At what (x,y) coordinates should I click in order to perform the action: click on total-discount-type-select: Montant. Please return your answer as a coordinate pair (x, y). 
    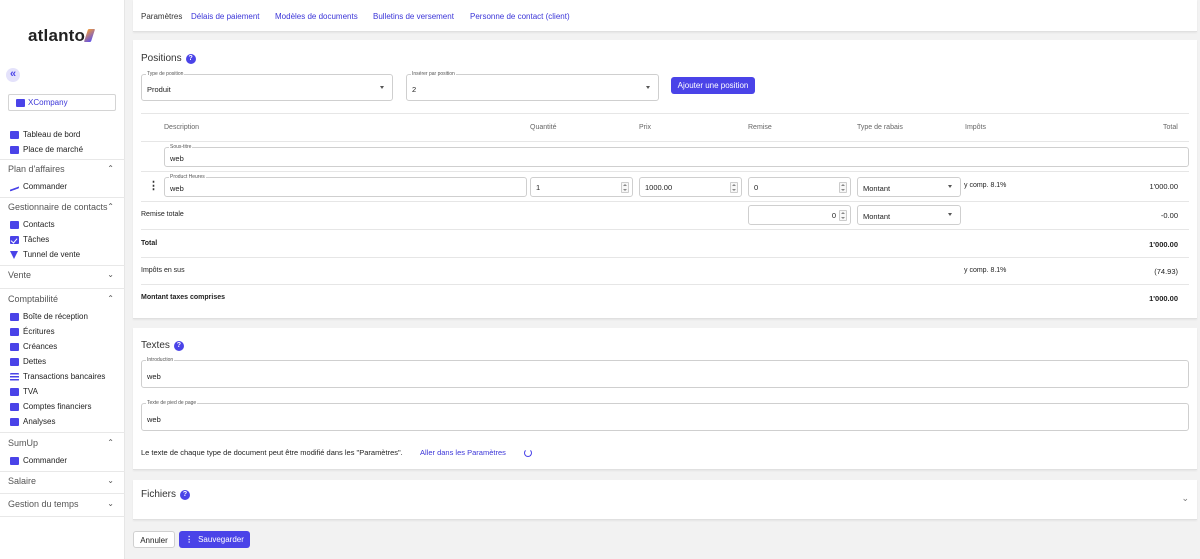
    Looking at the image, I should click on (909, 215).